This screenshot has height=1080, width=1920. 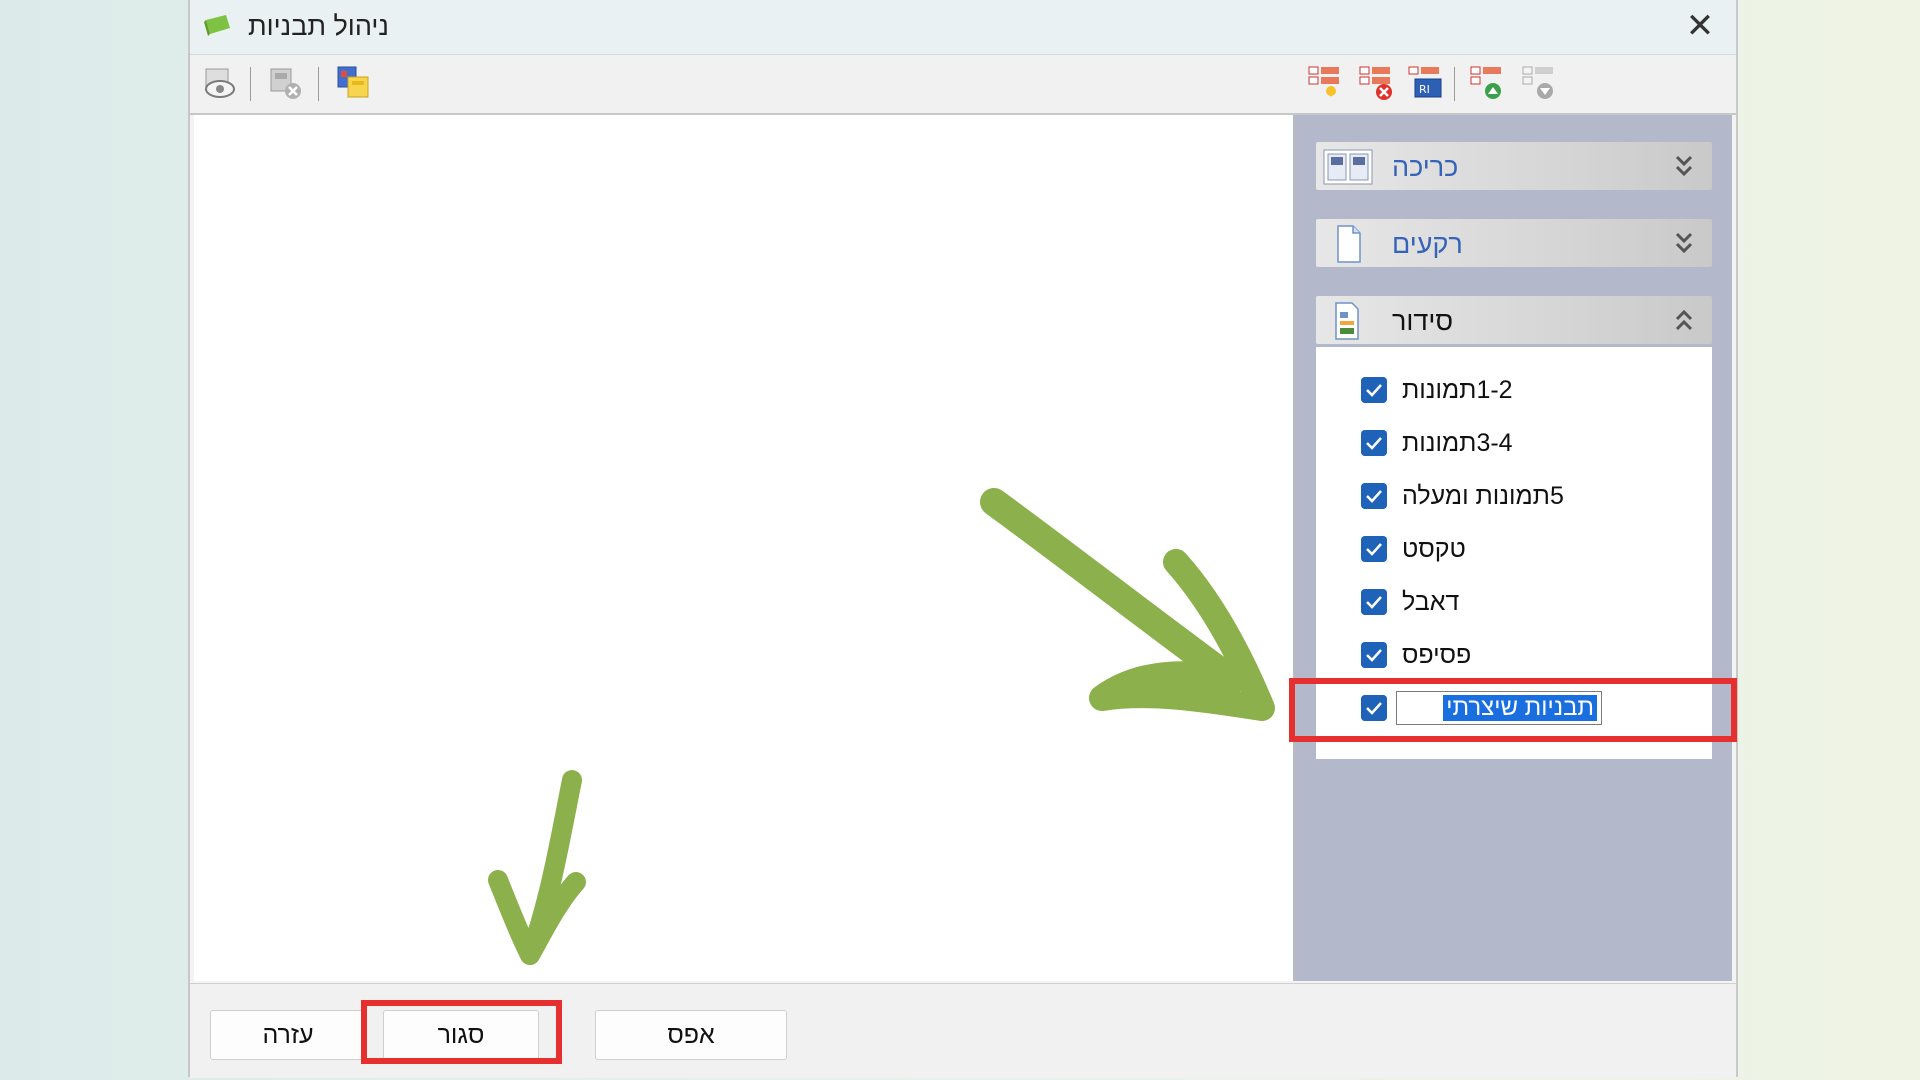 What do you see at coordinates (1425, 167) in the screenshot?
I see `group-label: כריכה` at bounding box center [1425, 167].